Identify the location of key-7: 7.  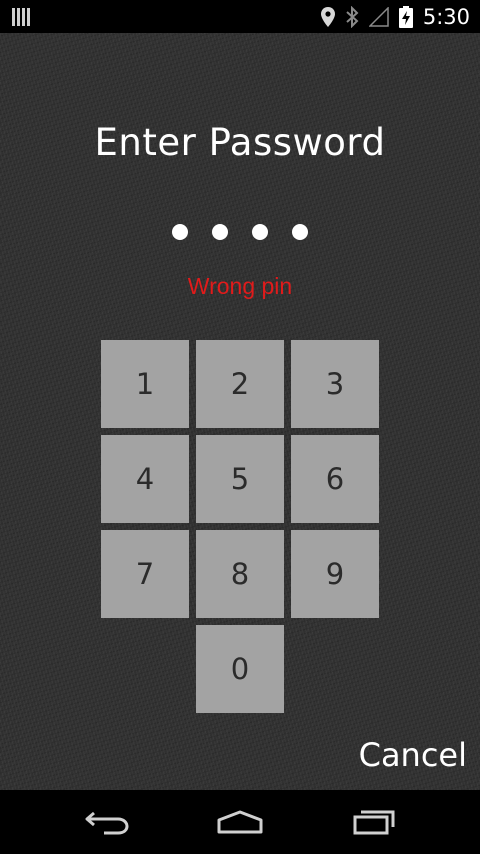
(145, 574).